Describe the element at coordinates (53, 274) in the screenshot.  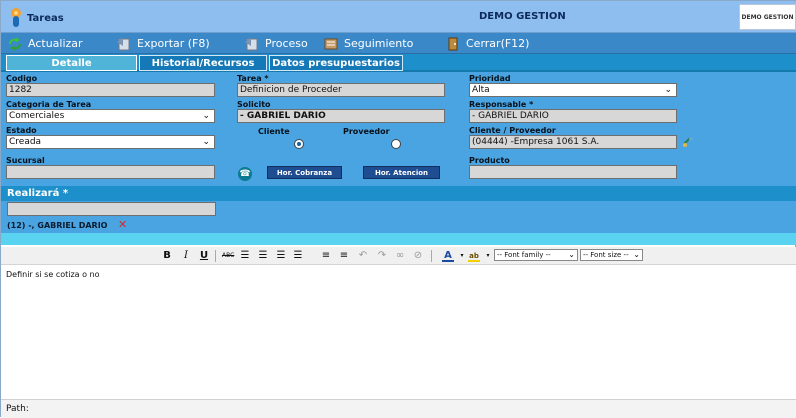
I see `editor-text: Definir si se cotiza o no` at that location.